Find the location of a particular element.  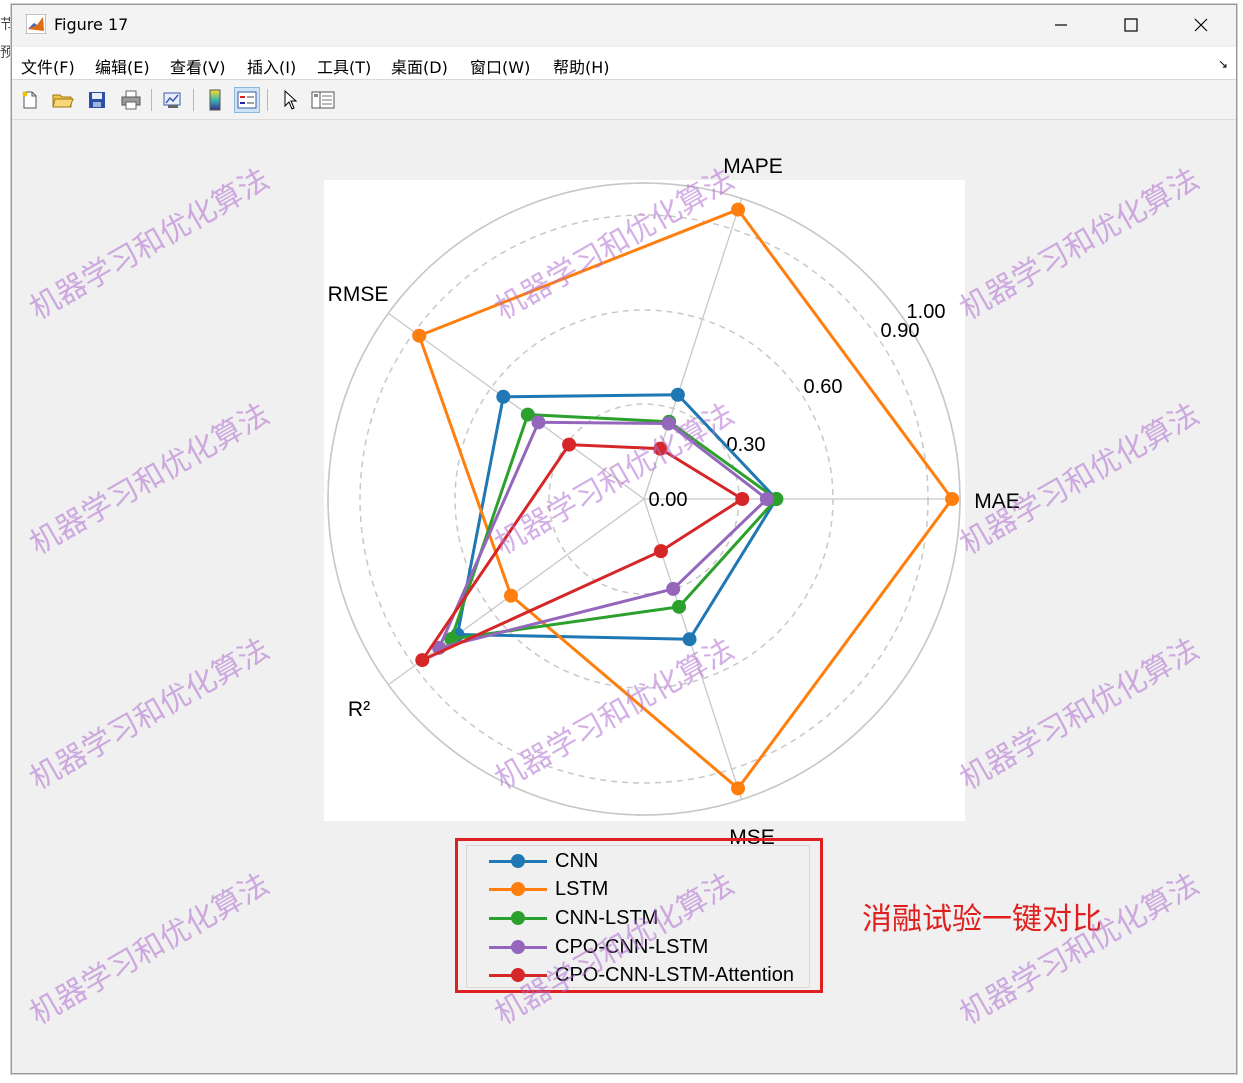

radial-tick-label: 1.00 is located at coordinates (926, 312).